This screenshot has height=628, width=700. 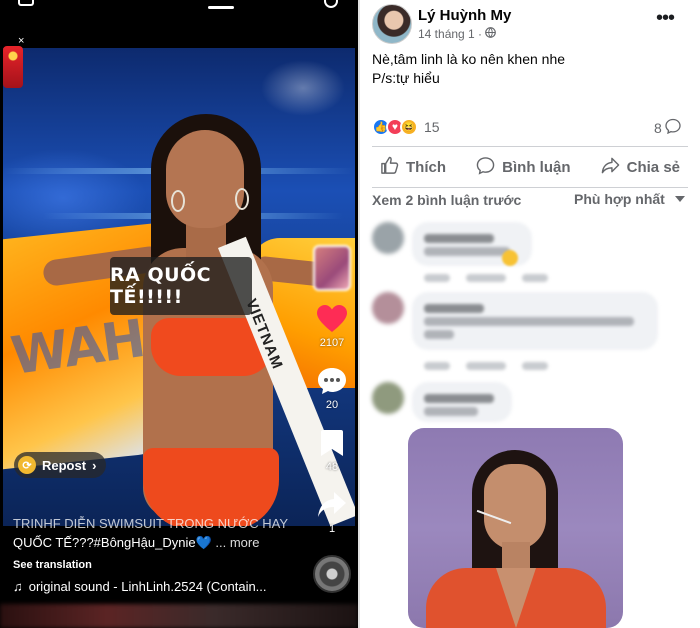 I want to click on comment-count: 20, so click(x=332, y=405).